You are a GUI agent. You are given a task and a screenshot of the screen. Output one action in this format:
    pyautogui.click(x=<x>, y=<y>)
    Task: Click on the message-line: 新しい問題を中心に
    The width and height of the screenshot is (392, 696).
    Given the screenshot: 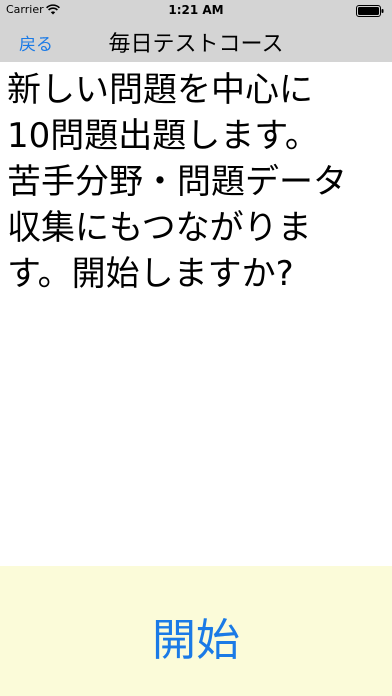 What is the action you would take?
    pyautogui.click(x=160, y=90)
    